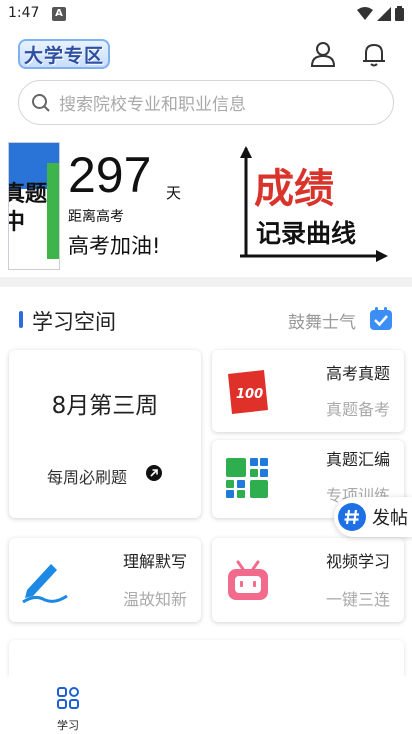 This screenshot has width=412, height=734. I want to click on search-bar: 搜索院校专业和职业信息, so click(206, 102).